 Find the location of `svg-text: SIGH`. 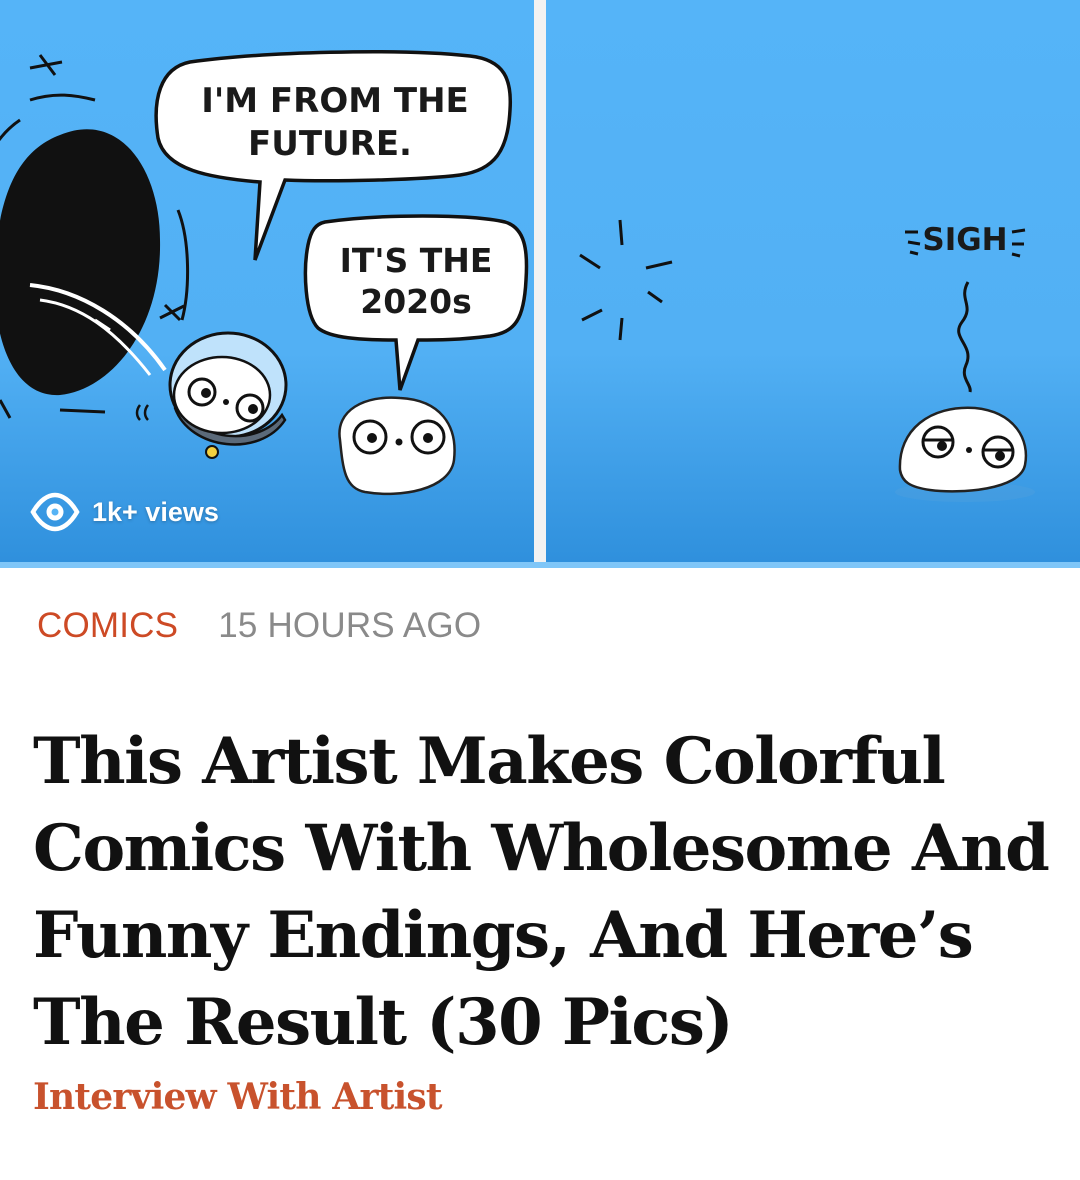

svg-text: SIGH is located at coordinates (964, 240).